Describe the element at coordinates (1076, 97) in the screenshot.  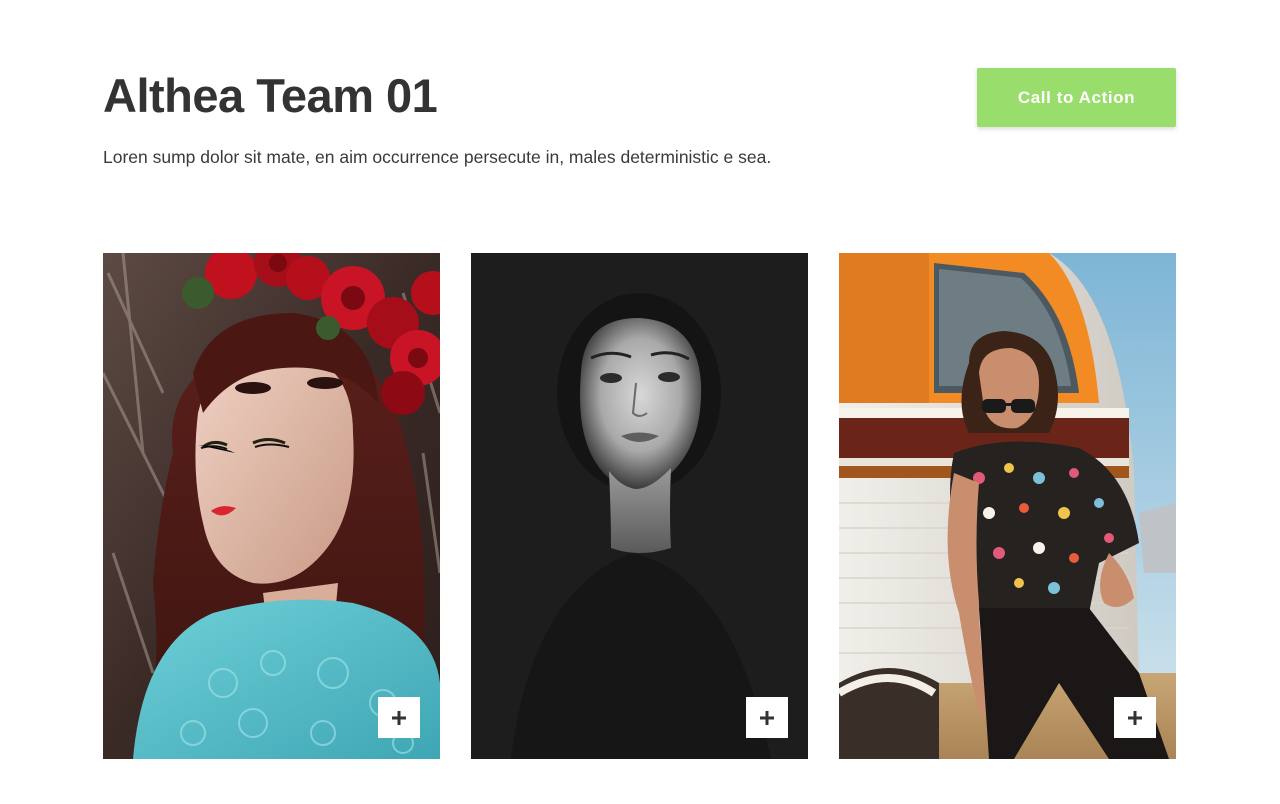
I see `call-to-action-button: Call to Action` at that location.